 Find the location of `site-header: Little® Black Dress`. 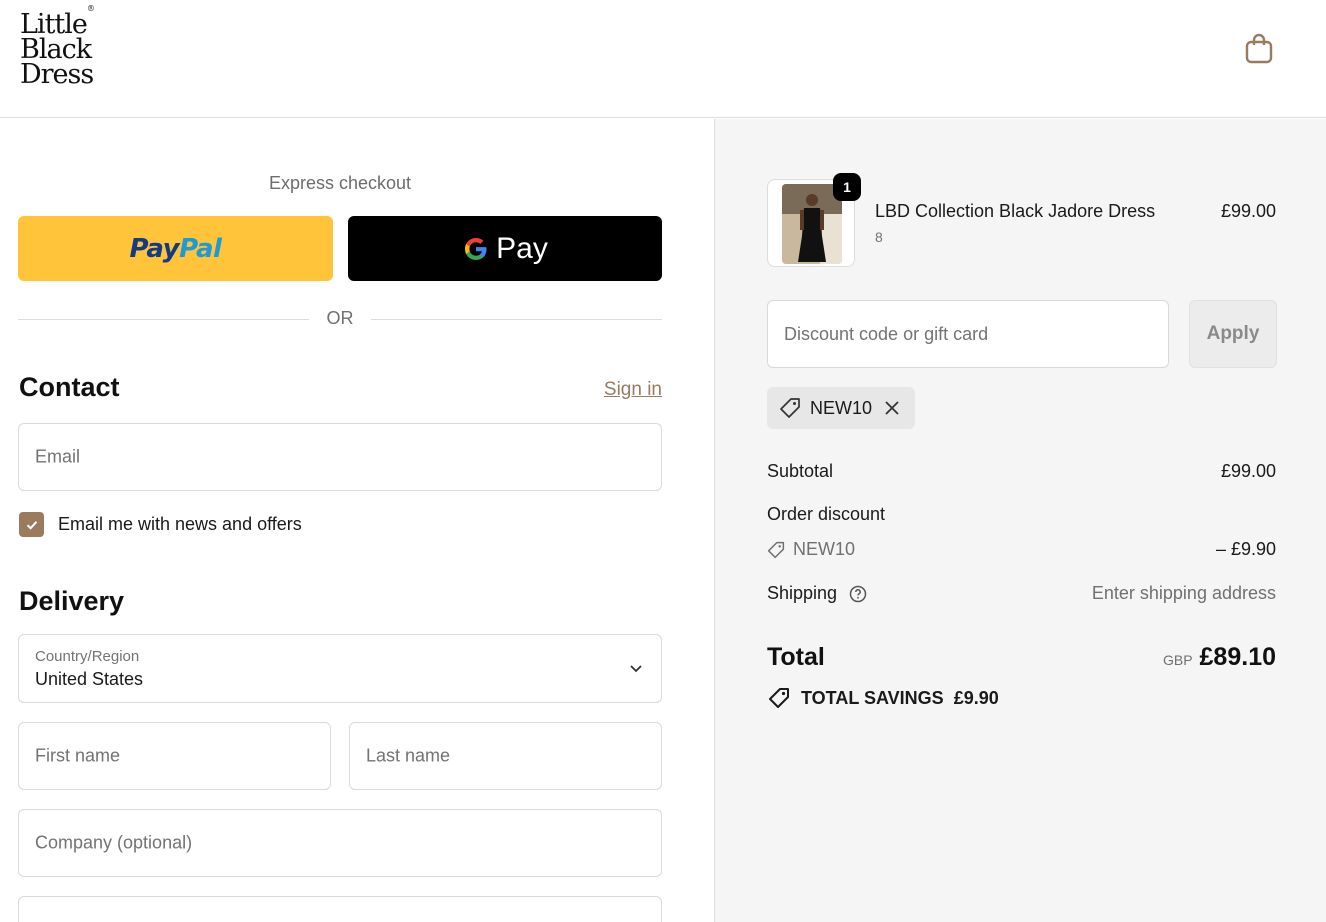

site-header: Little® Black Dress is located at coordinates (663, 59).